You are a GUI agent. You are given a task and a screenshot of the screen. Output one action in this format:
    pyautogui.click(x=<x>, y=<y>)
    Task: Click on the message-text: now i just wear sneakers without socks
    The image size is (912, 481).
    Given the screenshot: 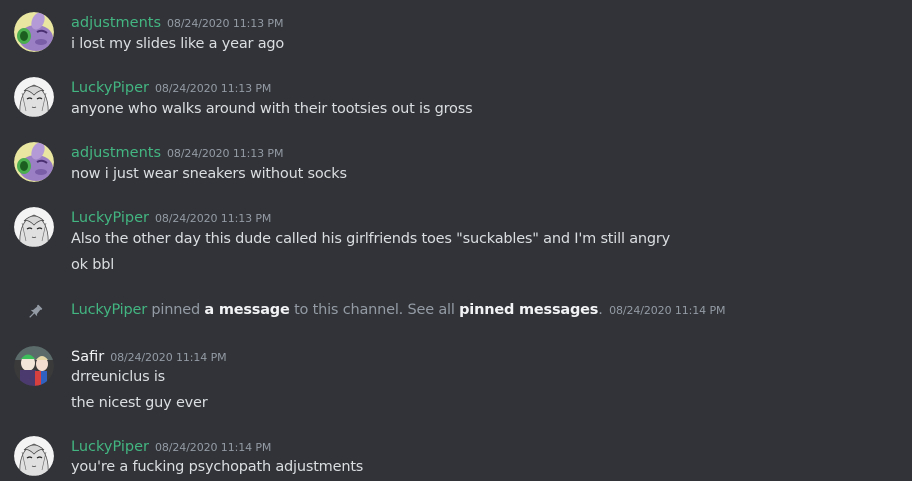 What is the action you would take?
    pyautogui.click(x=209, y=174)
    